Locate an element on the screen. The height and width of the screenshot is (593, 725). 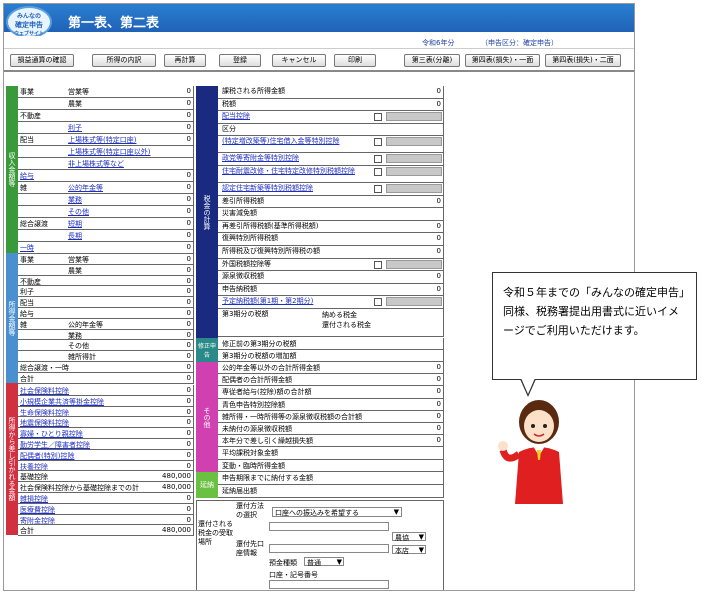
register-button: 登録 is located at coordinates (240, 60).